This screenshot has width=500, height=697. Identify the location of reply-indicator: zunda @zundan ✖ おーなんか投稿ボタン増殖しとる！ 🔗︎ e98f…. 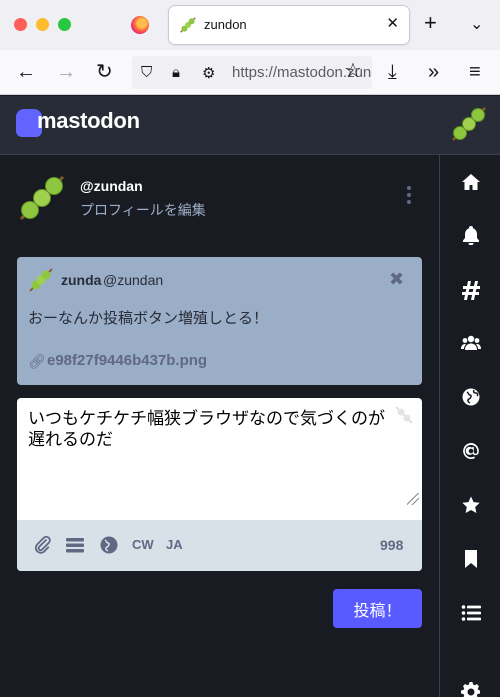
(219, 321).